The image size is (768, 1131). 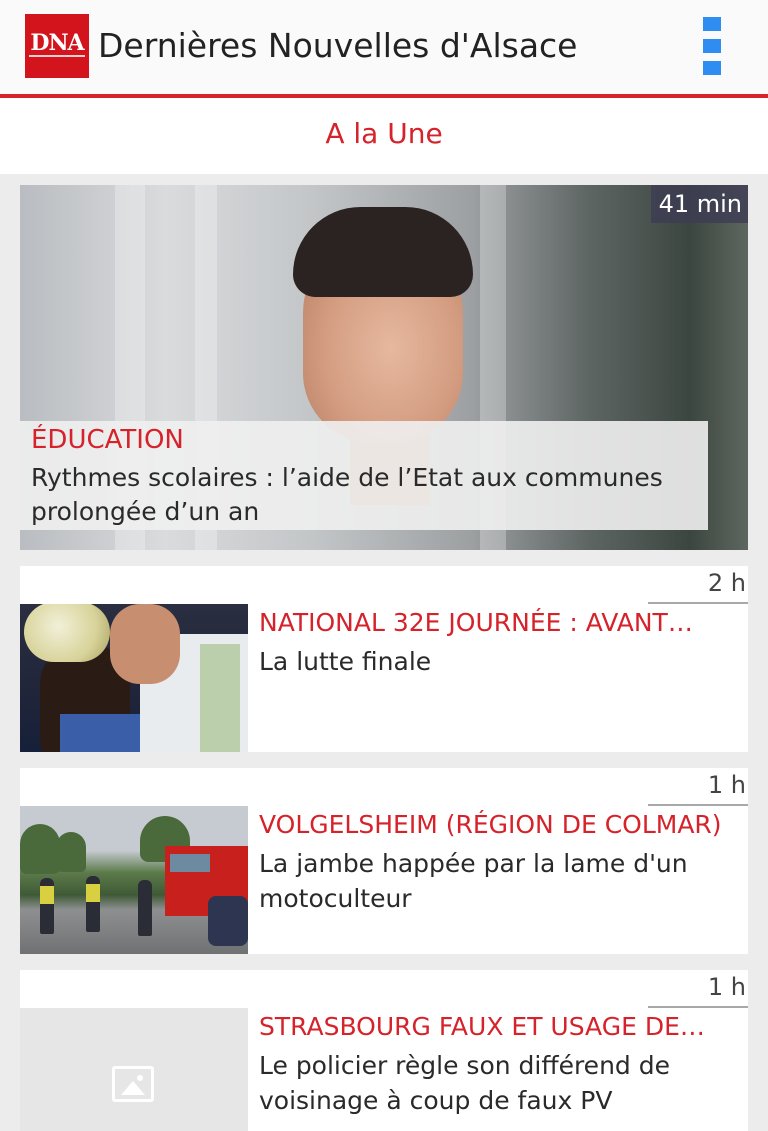 I want to click on section-header: A la Une, so click(x=384, y=136).